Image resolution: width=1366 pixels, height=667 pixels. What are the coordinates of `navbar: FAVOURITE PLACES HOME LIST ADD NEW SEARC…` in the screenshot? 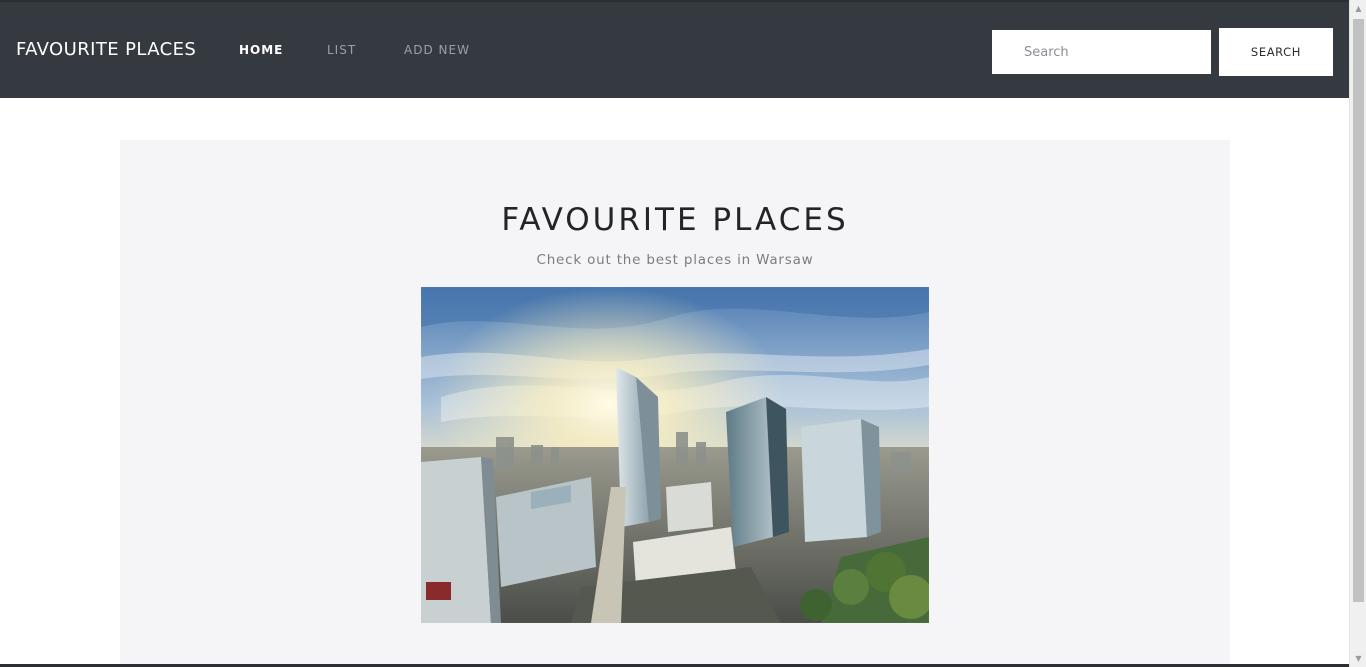 It's located at (674, 49).